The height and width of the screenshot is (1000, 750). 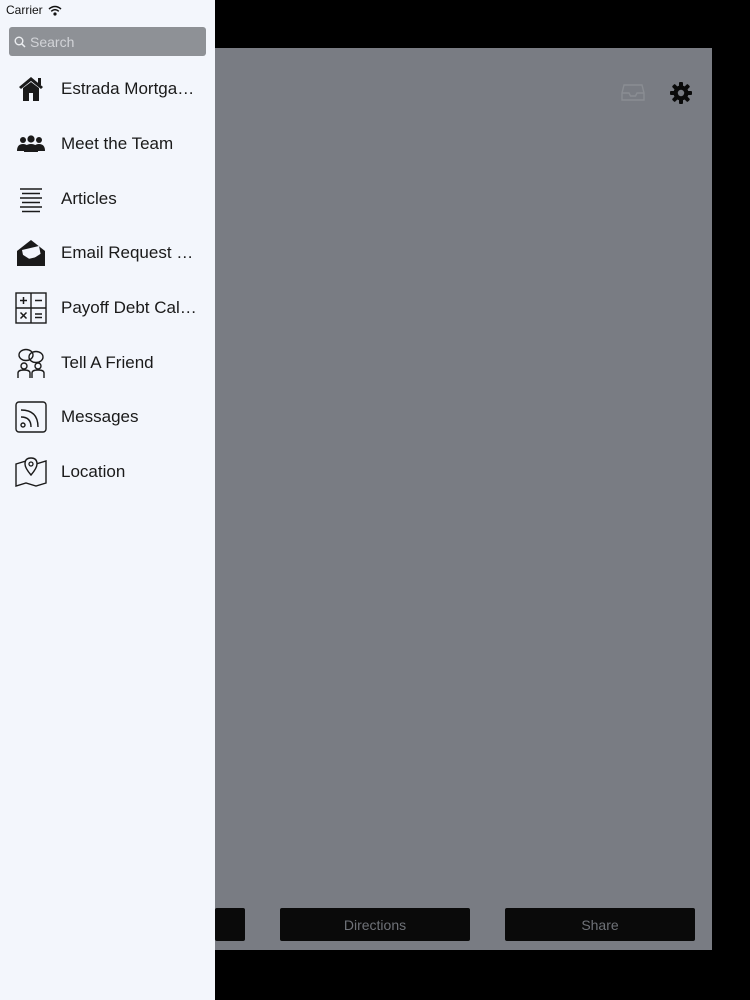 I want to click on menu-item-label: Payoff Debt Calculator, so click(x=131, y=308).